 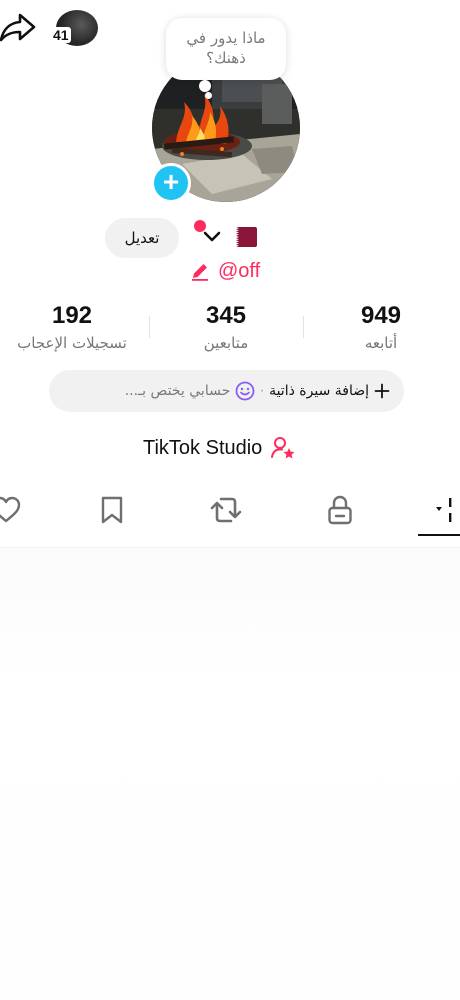 What do you see at coordinates (381, 343) in the screenshot?
I see `following-label: أتابعه` at bounding box center [381, 343].